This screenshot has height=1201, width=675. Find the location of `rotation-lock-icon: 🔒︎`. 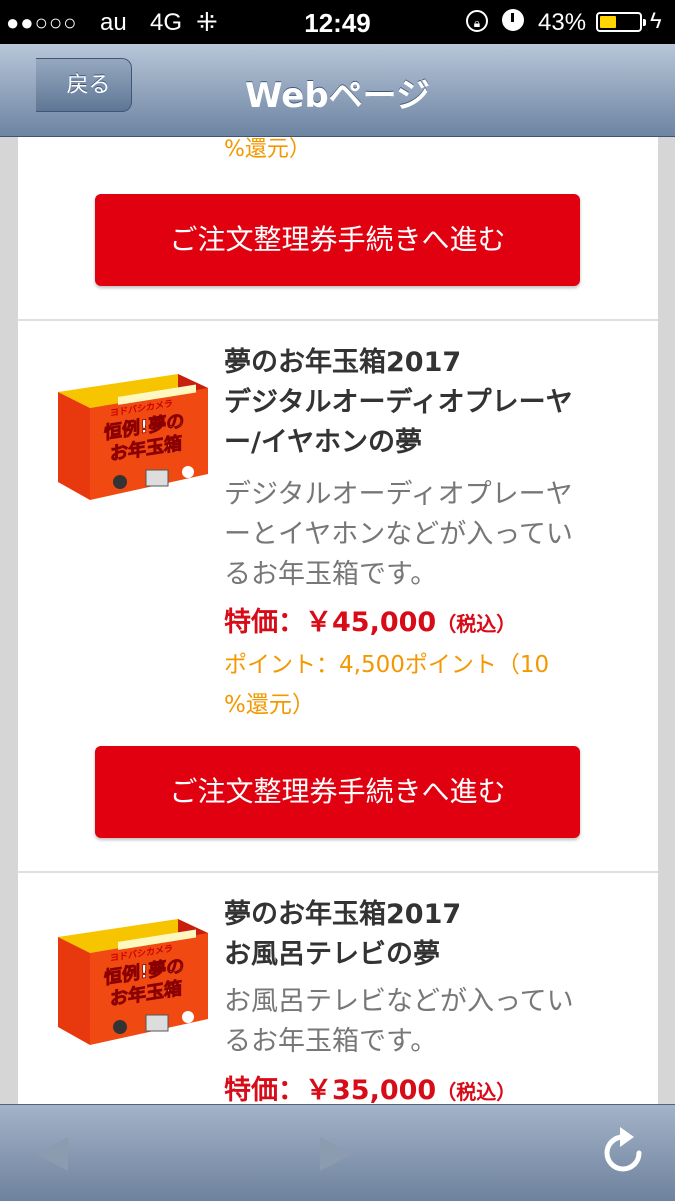

rotation-lock-icon: 🔒︎ is located at coordinates (477, 21).